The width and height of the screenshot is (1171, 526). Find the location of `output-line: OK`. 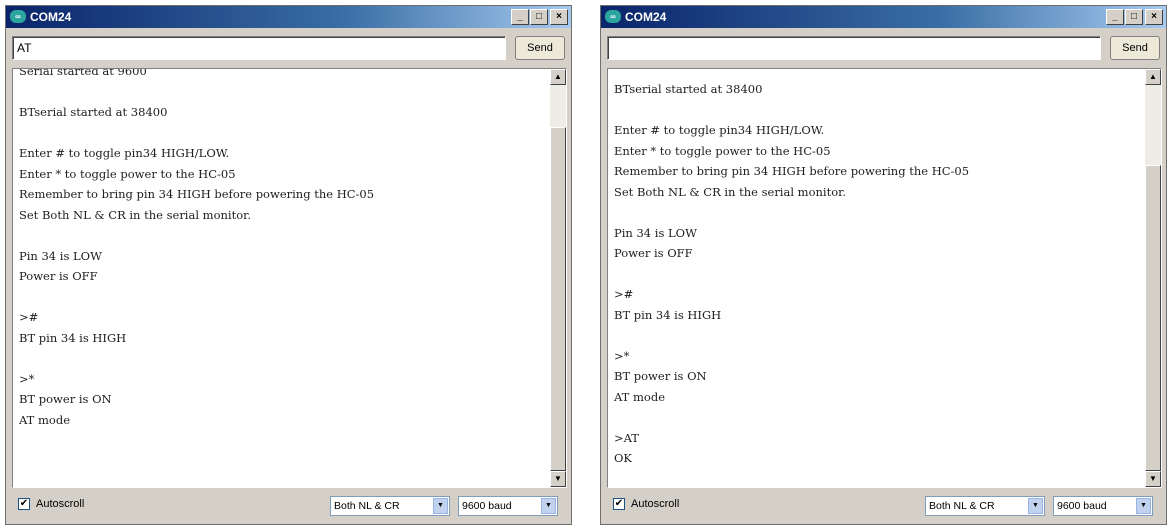

output-line: OK is located at coordinates (623, 458).